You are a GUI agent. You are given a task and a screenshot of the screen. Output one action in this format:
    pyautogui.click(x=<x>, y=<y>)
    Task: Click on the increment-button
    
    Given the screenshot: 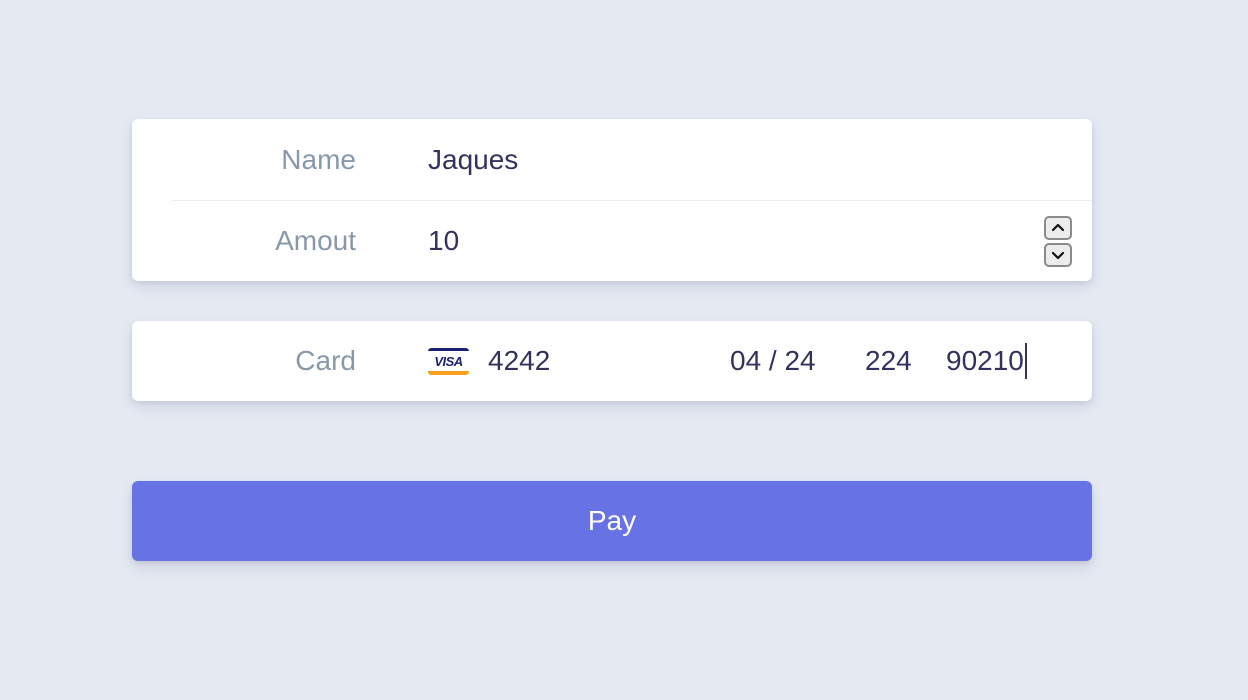 What is the action you would take?
    pyautogui.click(x=1058, y=228)
    